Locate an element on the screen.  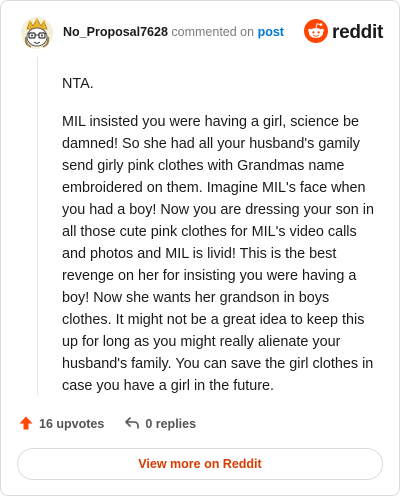
commented-on-text: commented on is located at coordinates (213, 32).